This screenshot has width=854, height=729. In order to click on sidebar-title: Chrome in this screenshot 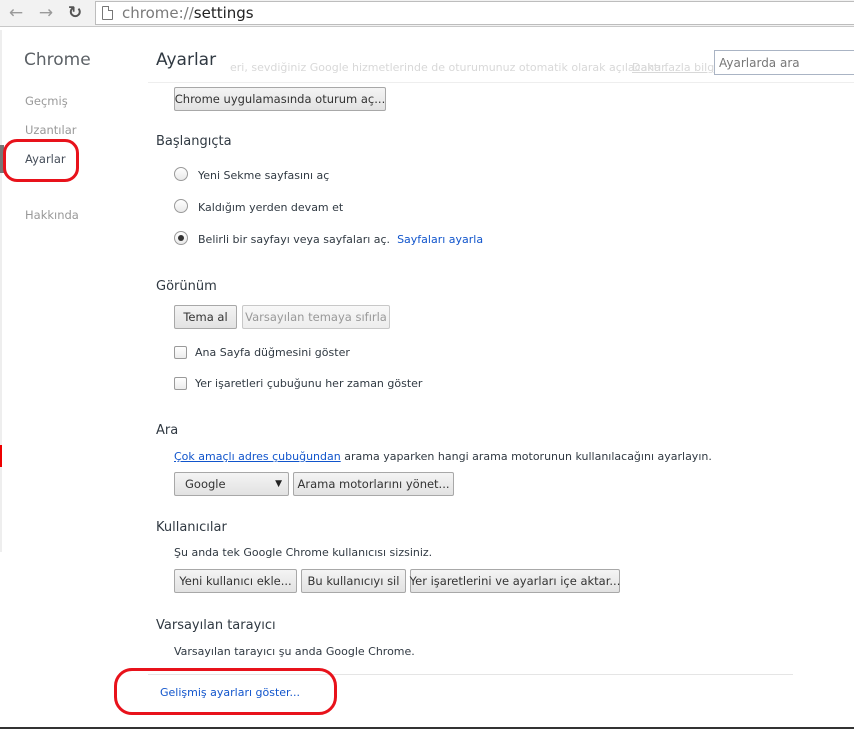, I will do `click(57, 60)`.